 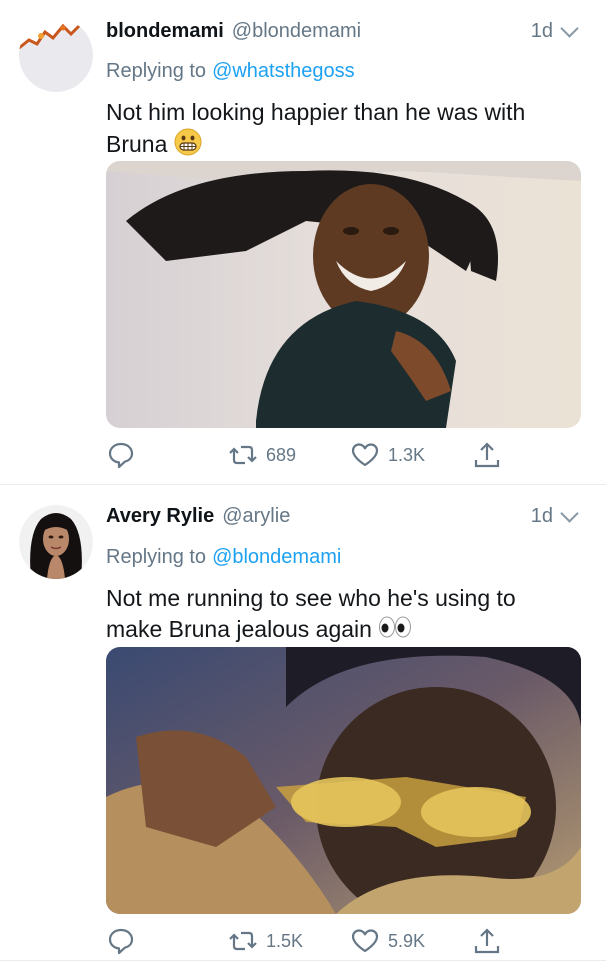 I want to click on mention-link: @whatsthegoss, so click(x=283, y=71).